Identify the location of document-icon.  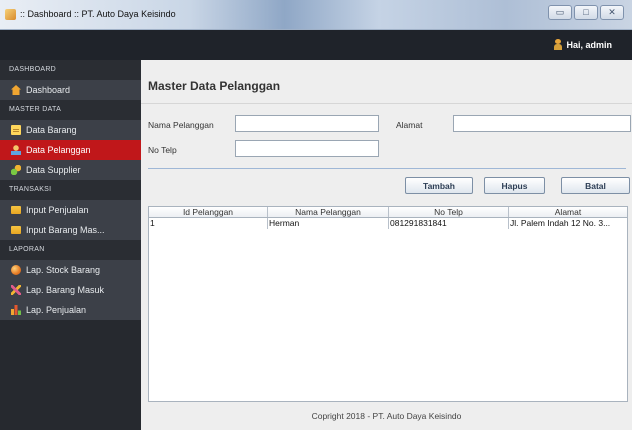
(16, 130).